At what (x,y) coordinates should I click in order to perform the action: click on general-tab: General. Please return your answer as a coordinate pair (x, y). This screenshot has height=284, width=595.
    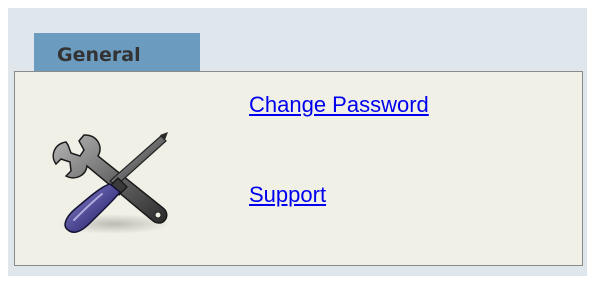
    Looking at the image, I should click on (117, 52).